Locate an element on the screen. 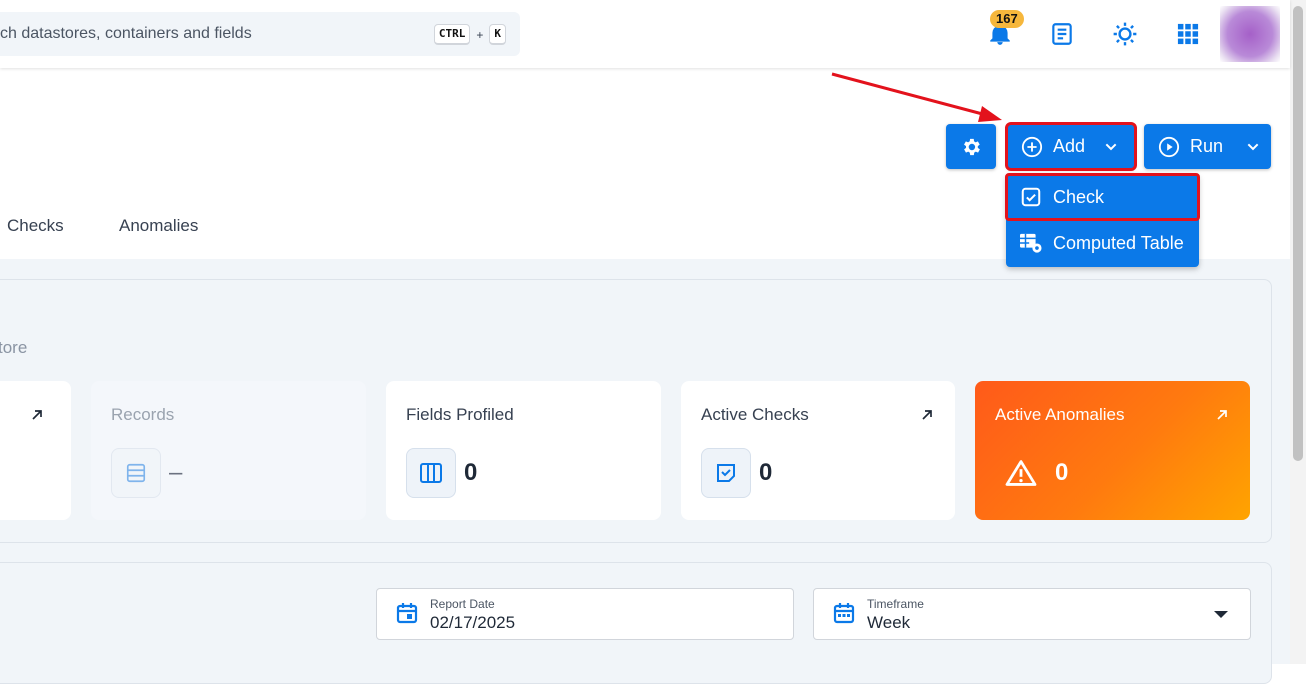  tab-anomalies: Anomalies is located at coordinates (158, 226).